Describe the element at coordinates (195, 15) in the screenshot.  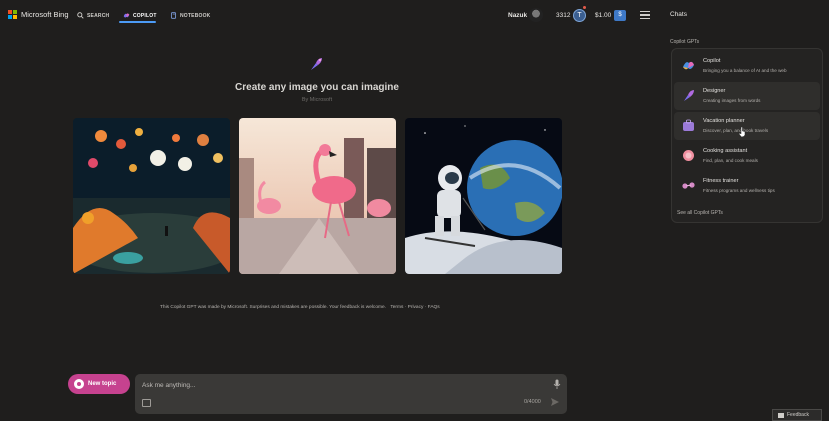
I see `nav-notebook-label: NOTEBOOK` at that location.